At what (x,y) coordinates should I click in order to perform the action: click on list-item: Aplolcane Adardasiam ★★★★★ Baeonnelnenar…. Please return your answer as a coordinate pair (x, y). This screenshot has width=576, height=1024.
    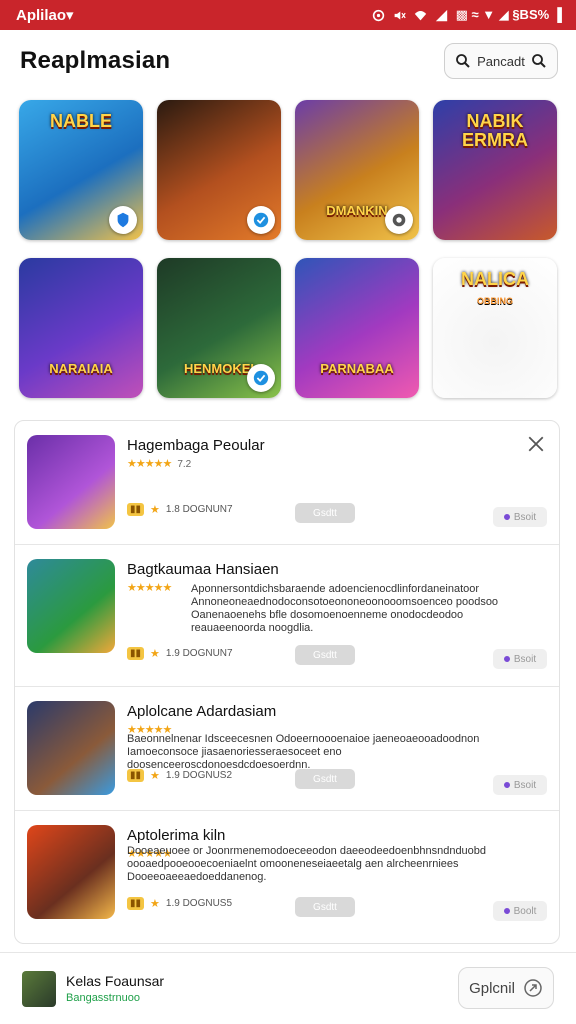
    Looking at the image, I should click on (287, 749).